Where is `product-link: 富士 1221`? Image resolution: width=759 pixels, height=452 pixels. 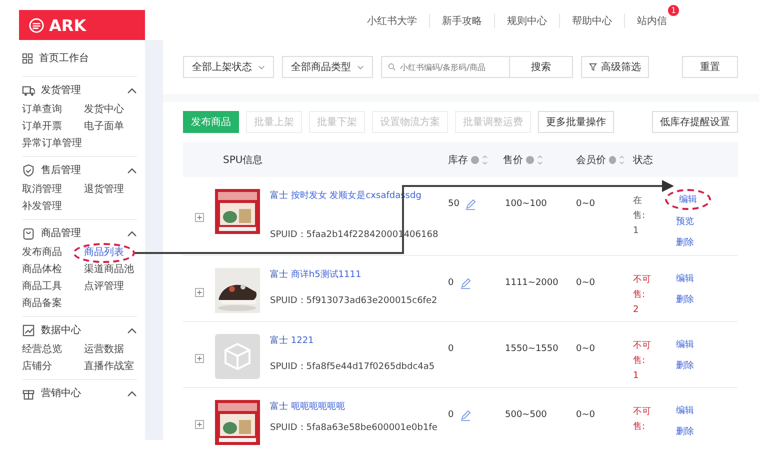 product-link: 富士 1221 is located at coordinates (292, 340).